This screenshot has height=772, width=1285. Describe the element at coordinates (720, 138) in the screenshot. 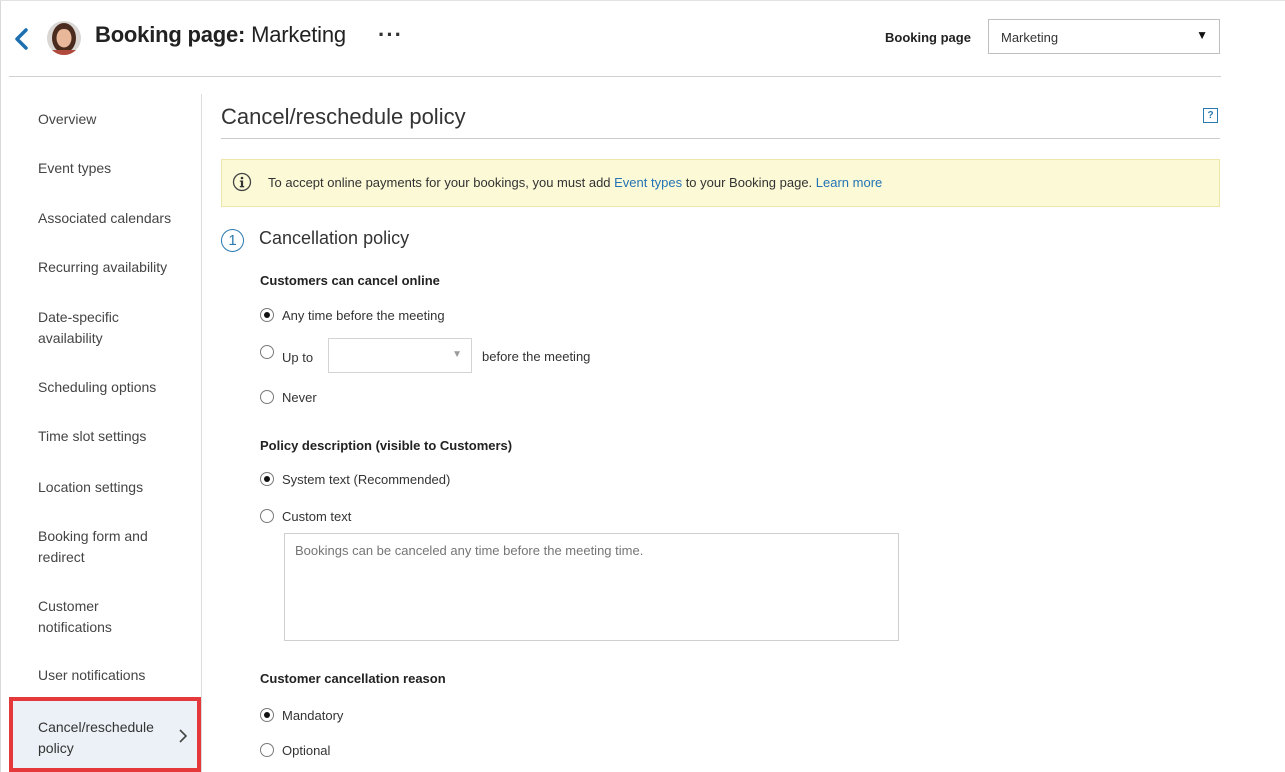

I see `title-divider` at that location.